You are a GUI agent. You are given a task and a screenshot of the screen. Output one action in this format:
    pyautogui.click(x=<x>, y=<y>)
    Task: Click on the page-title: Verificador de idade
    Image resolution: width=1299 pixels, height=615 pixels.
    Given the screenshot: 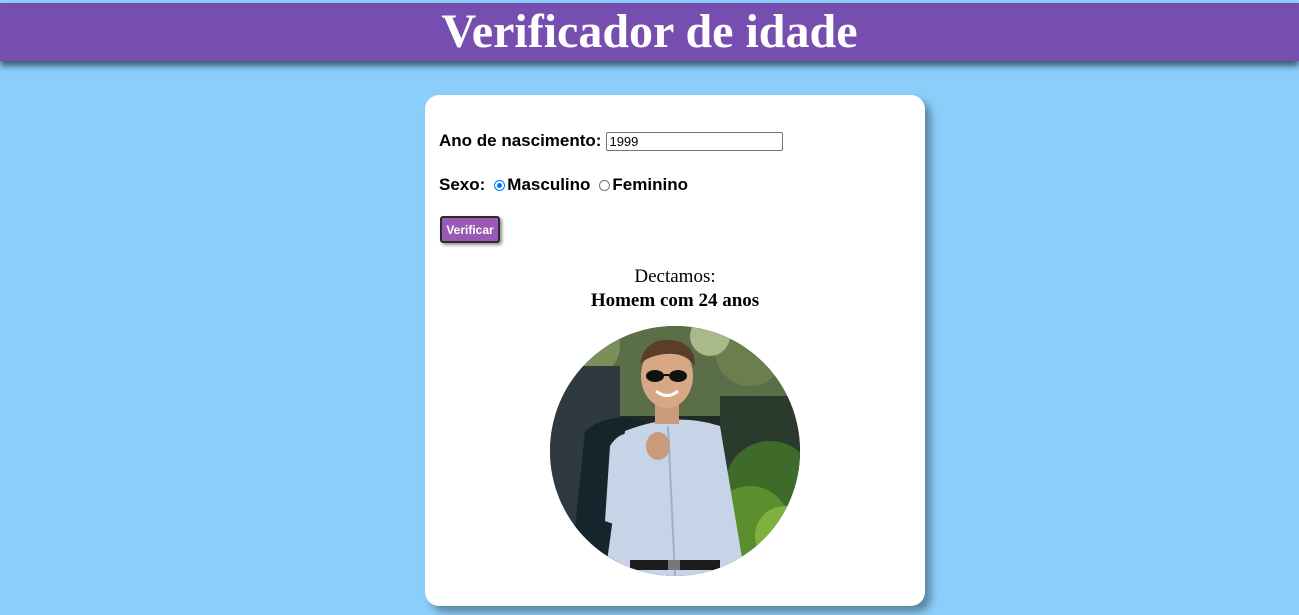 What is the action you would take?
    pyautogui.click(x=649, y=31)
    